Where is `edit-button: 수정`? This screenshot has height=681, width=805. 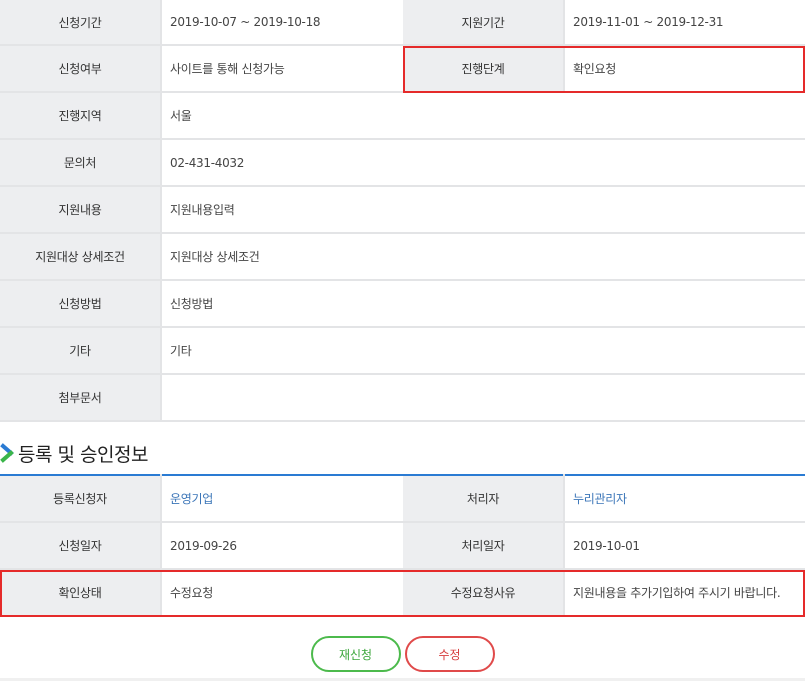 edit-button: 수정 is located at coordinates (449, 654).